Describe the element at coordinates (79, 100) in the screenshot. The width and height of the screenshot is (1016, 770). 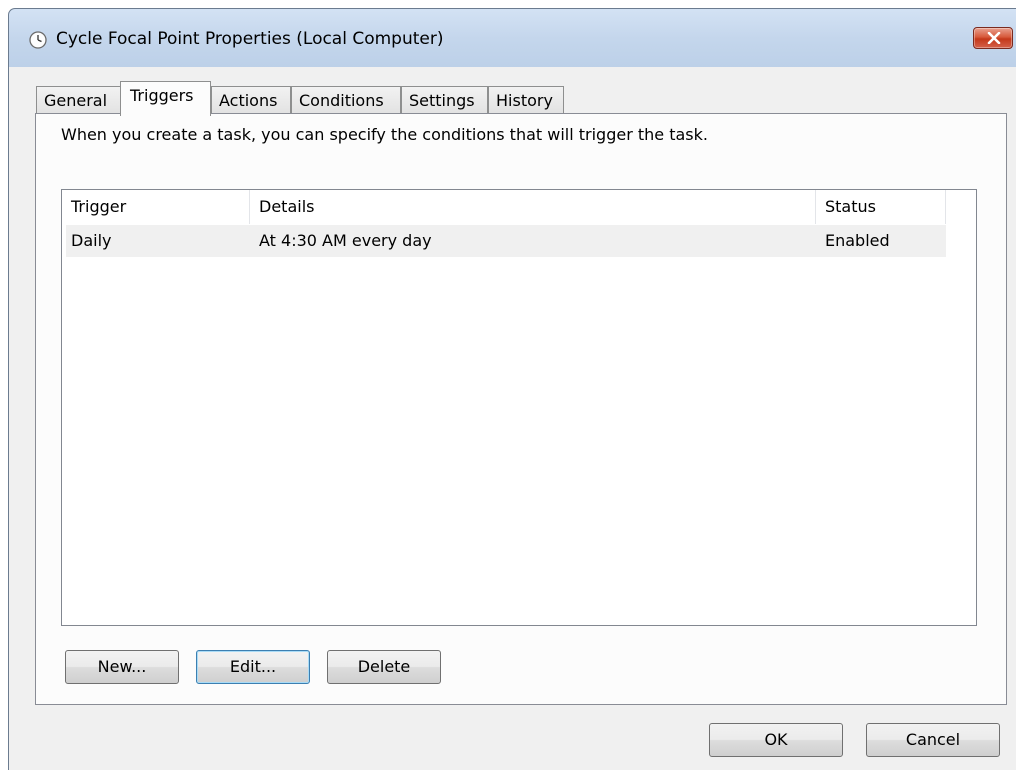
I see `tab-general: General` at that location.